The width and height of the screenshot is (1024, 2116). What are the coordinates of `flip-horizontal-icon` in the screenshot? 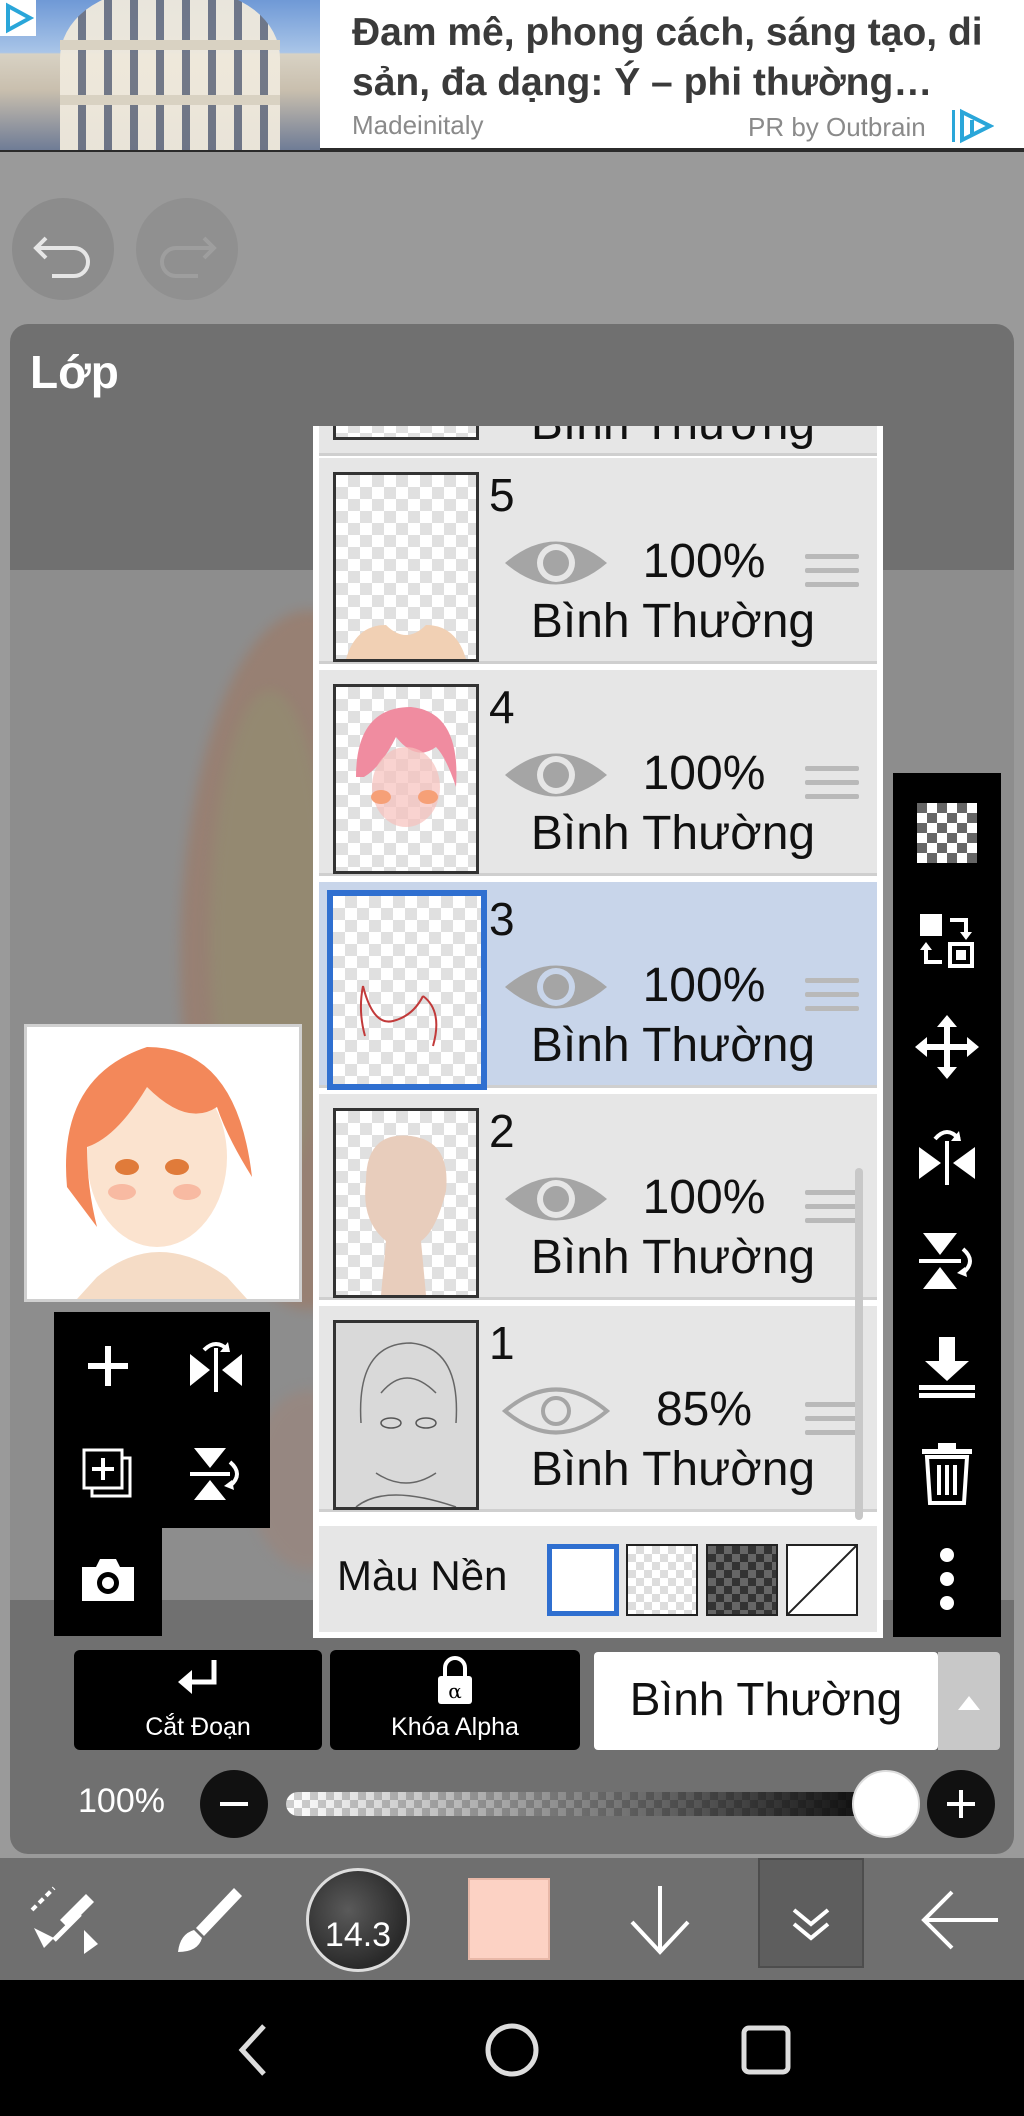 It's located at (216, 1367).